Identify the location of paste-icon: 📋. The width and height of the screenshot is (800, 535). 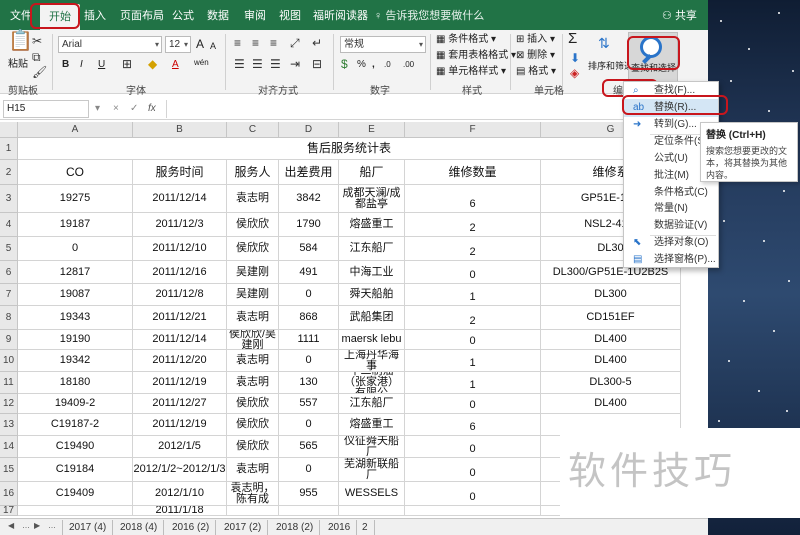
(20, 41).